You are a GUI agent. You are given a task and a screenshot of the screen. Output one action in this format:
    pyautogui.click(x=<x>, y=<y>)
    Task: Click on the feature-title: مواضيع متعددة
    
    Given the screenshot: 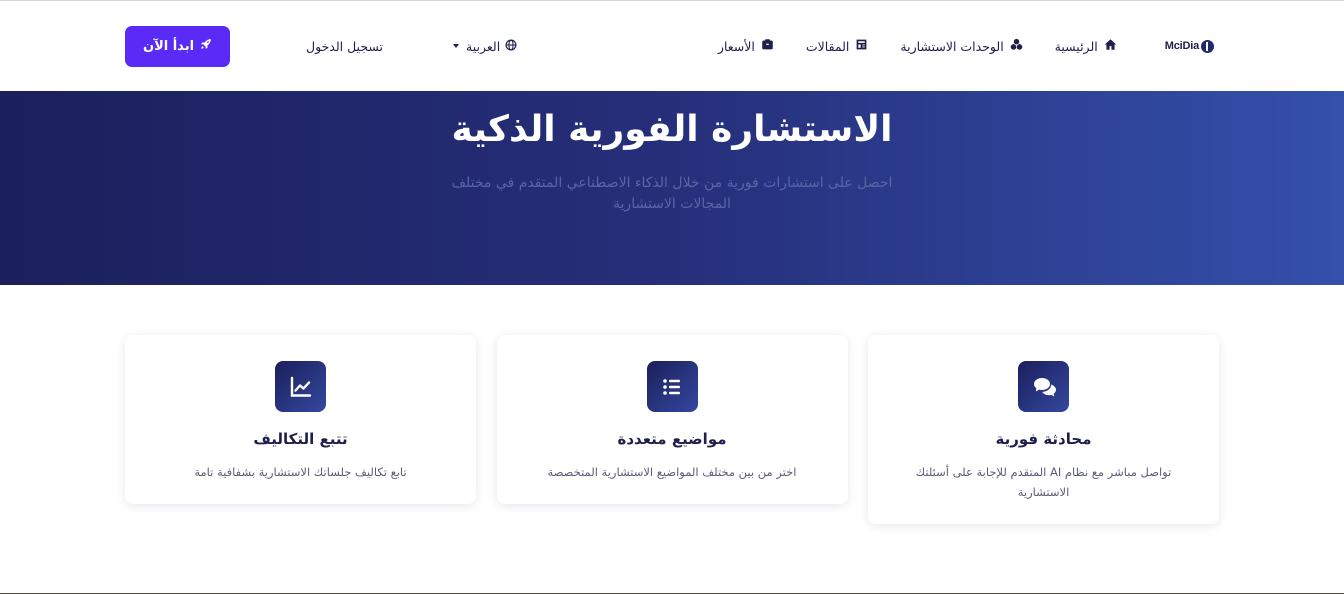 What is the action you would take?
    pyautogui.click(x=672, y=439)
    